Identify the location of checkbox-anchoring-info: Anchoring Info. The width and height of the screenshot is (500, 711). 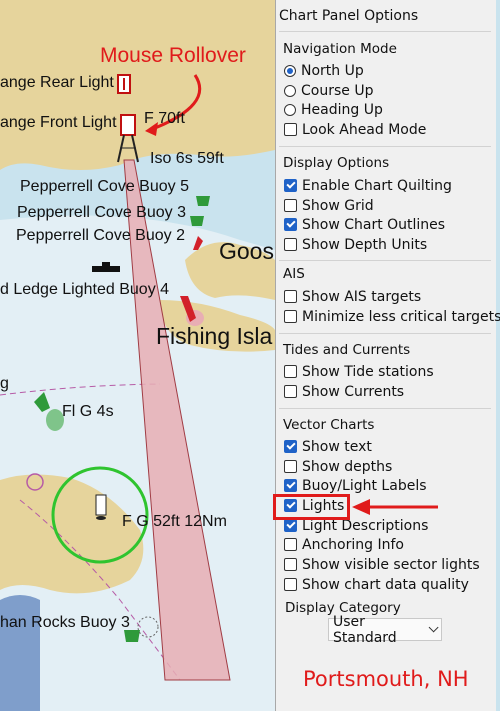
(344, 544).